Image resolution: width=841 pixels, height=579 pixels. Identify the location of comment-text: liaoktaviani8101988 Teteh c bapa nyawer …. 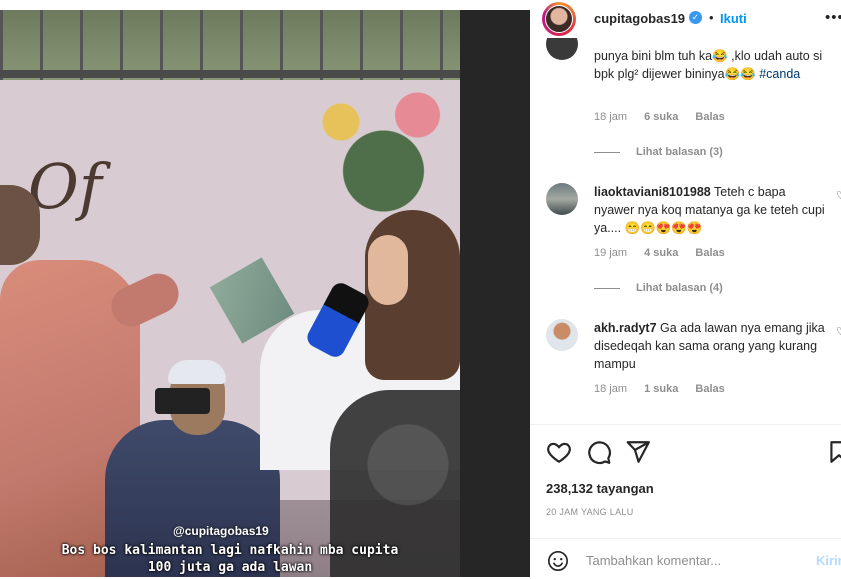
(710, 210).